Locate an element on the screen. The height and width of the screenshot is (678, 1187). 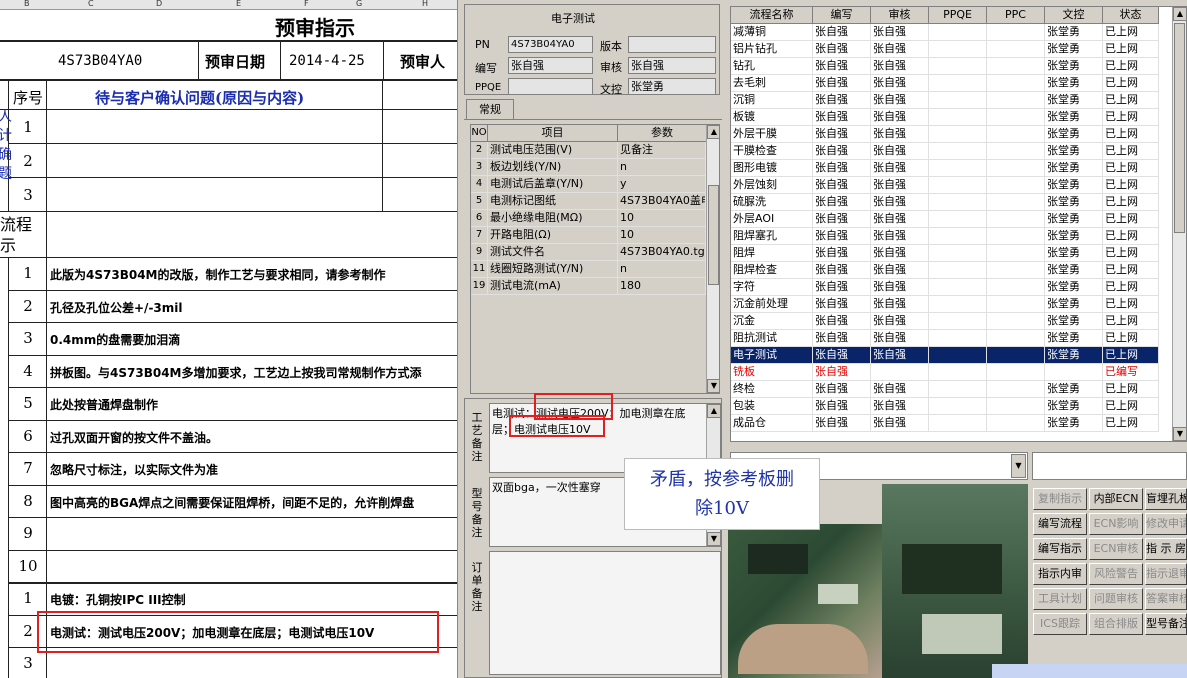
search-input is located at coordinates (1109, 466).